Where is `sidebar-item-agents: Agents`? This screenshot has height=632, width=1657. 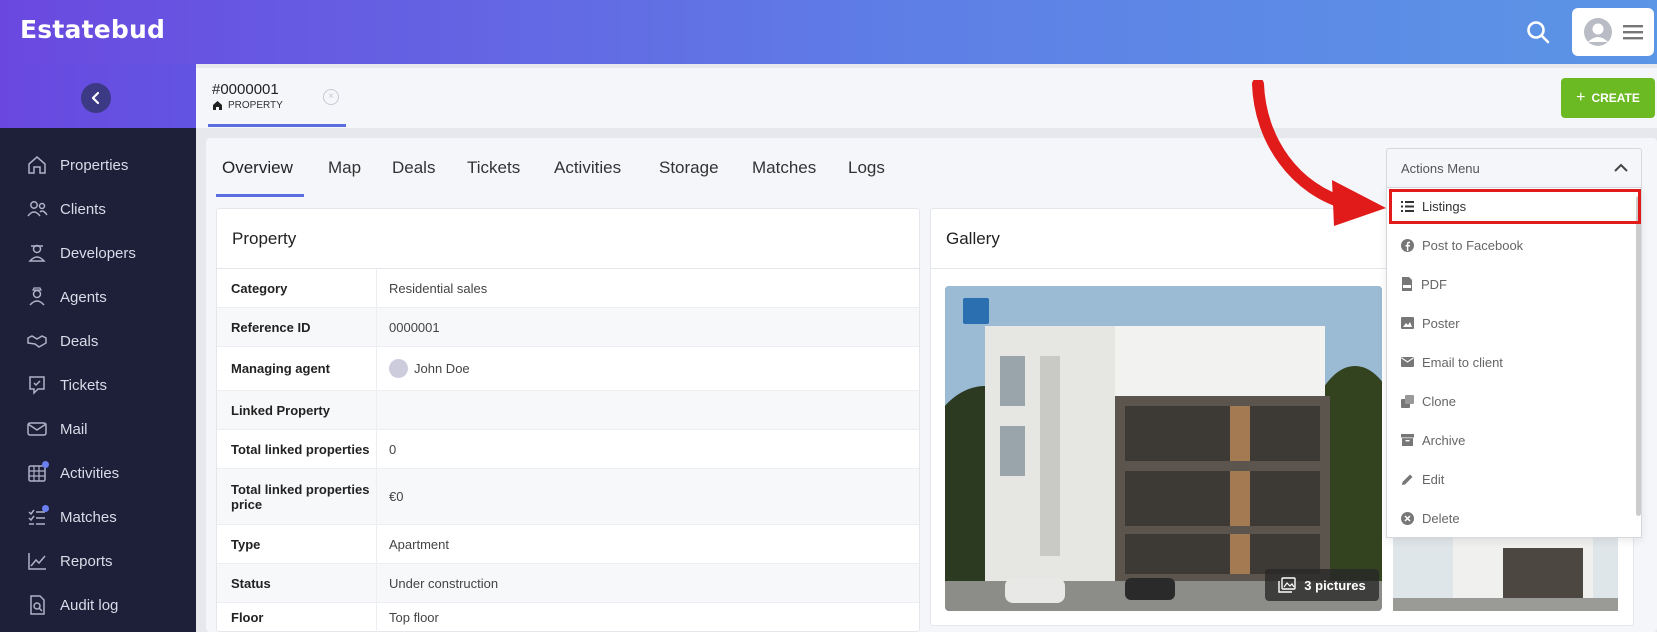
sidebar-item-agents: Agents is located at coordinates (66, 297).